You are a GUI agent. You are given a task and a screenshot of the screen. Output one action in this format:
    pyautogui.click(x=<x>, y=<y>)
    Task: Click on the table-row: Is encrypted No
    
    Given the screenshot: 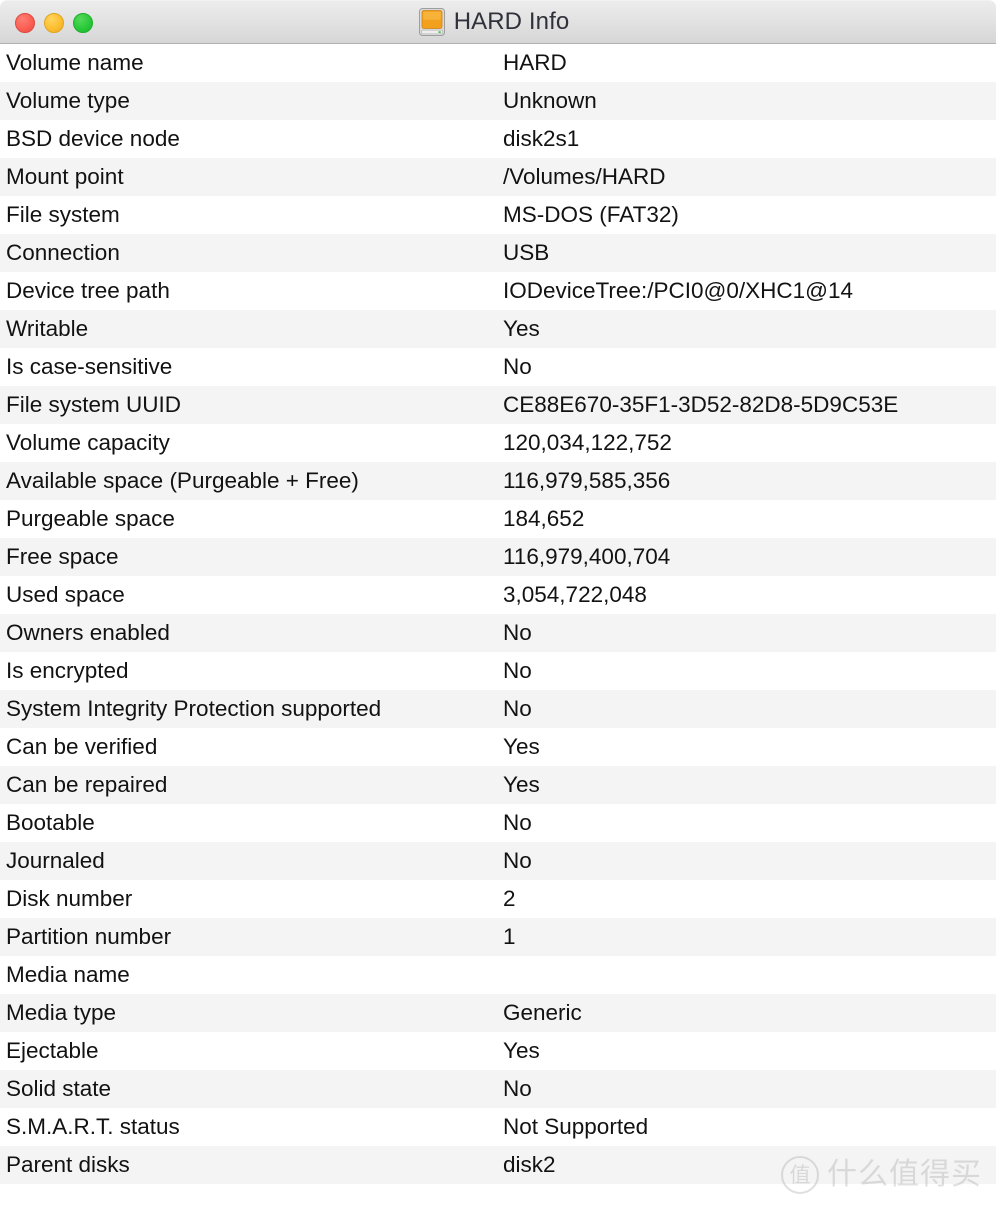 What is the action you would take?
    pyautogui.click(x=498, y=671)
    